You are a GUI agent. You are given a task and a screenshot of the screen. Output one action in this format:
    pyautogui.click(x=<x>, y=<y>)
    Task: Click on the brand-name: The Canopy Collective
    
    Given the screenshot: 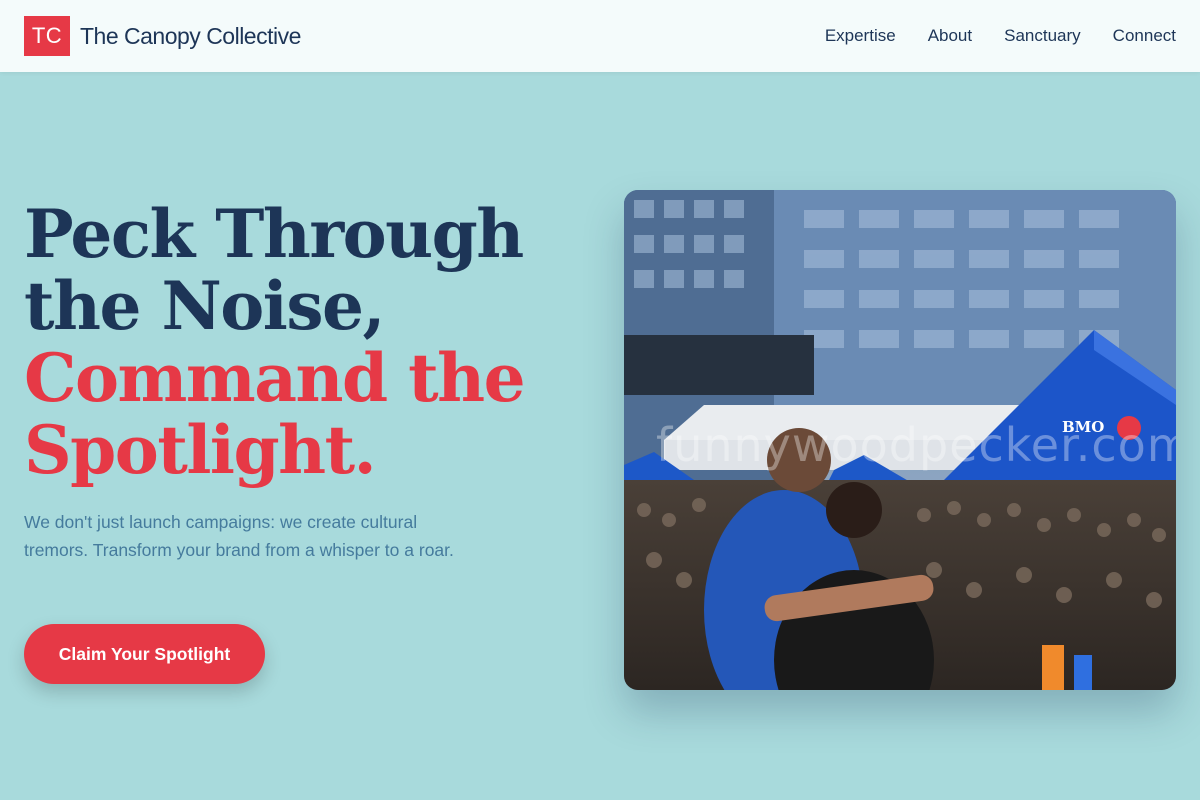 What is the action you would take?
    pyautogui.click(x=190, y=35)
    